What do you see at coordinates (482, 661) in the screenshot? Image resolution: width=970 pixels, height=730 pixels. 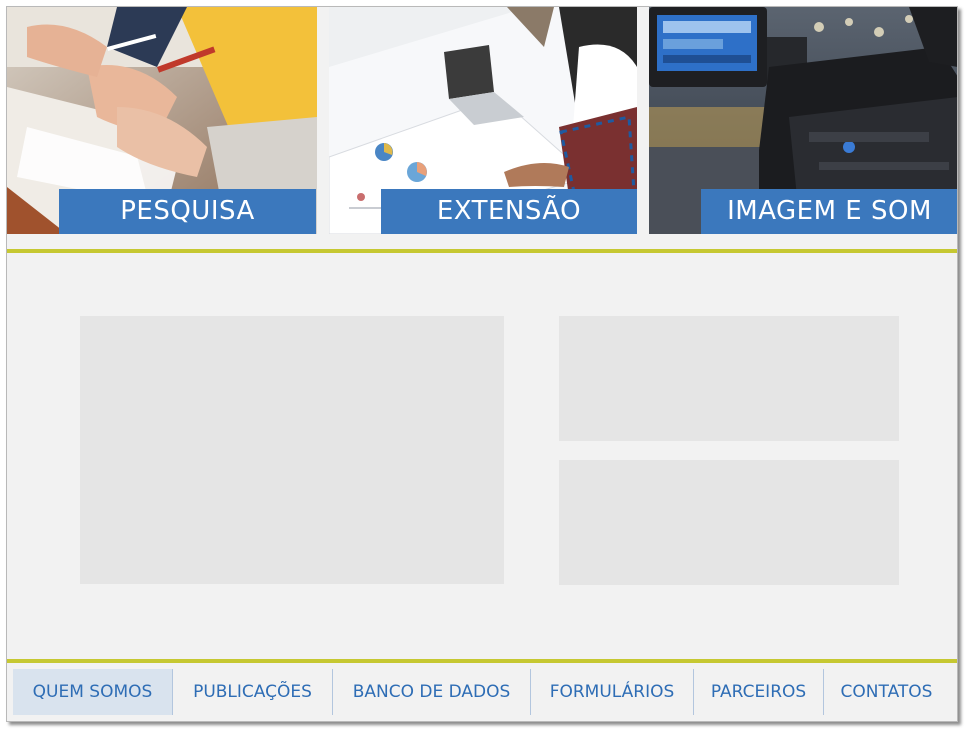 I see `bottom-divider` at bounding box center [482, 661].